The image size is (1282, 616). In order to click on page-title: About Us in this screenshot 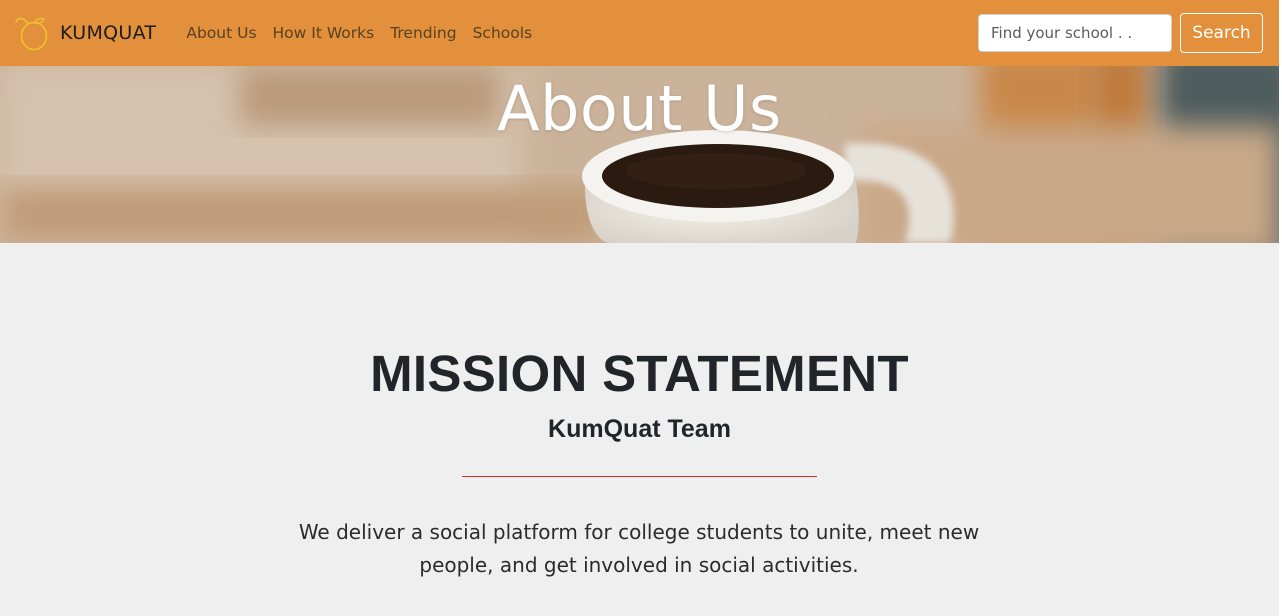, I will do `click(639, 108)`.